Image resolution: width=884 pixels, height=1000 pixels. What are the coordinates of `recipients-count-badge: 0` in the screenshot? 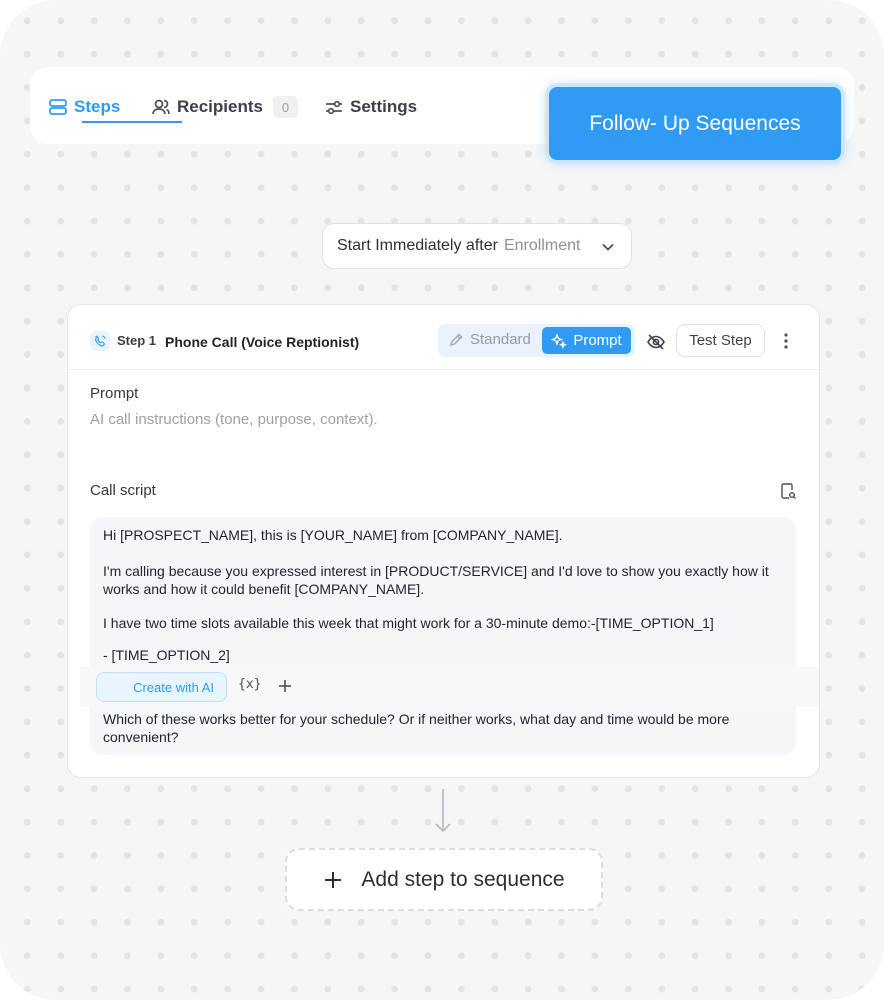 It's located at (285, 107).